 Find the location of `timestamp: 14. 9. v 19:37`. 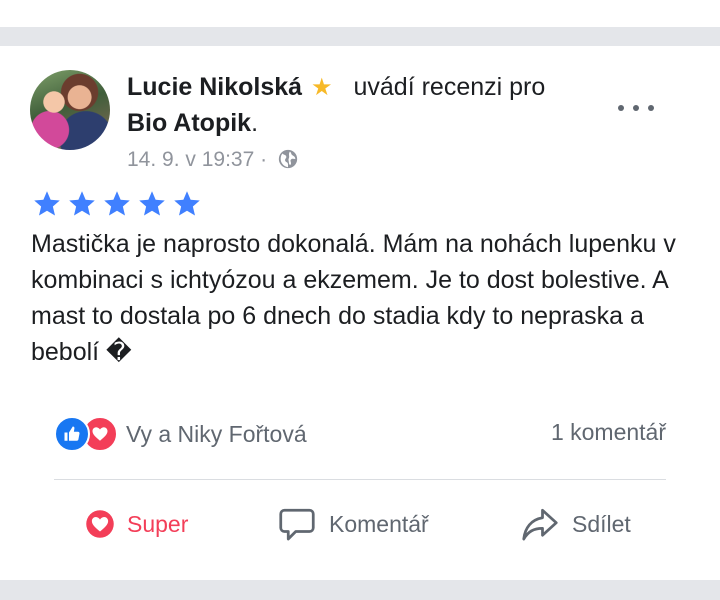

timestamp: 14. 9. v 19:37 is located at coordinates (190, 159).